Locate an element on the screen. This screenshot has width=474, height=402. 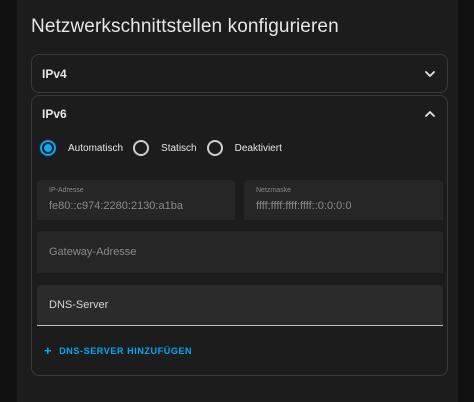
ipv4-panel: IPv4 is located at coordinates (239, 73).